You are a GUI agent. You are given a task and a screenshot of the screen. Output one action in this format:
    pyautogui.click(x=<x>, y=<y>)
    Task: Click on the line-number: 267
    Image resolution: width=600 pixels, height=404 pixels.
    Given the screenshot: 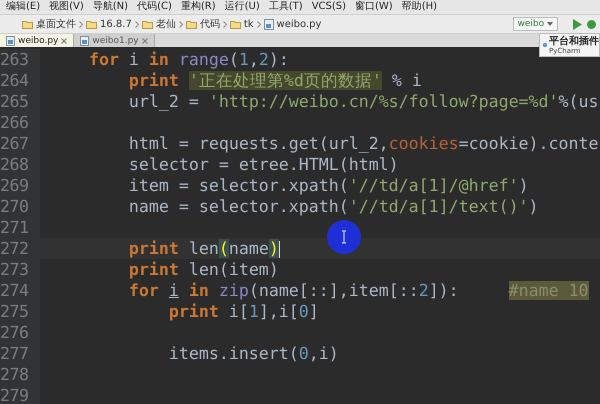 What is the action you would take?
    pyautogui.click(x=20, y=143)
    